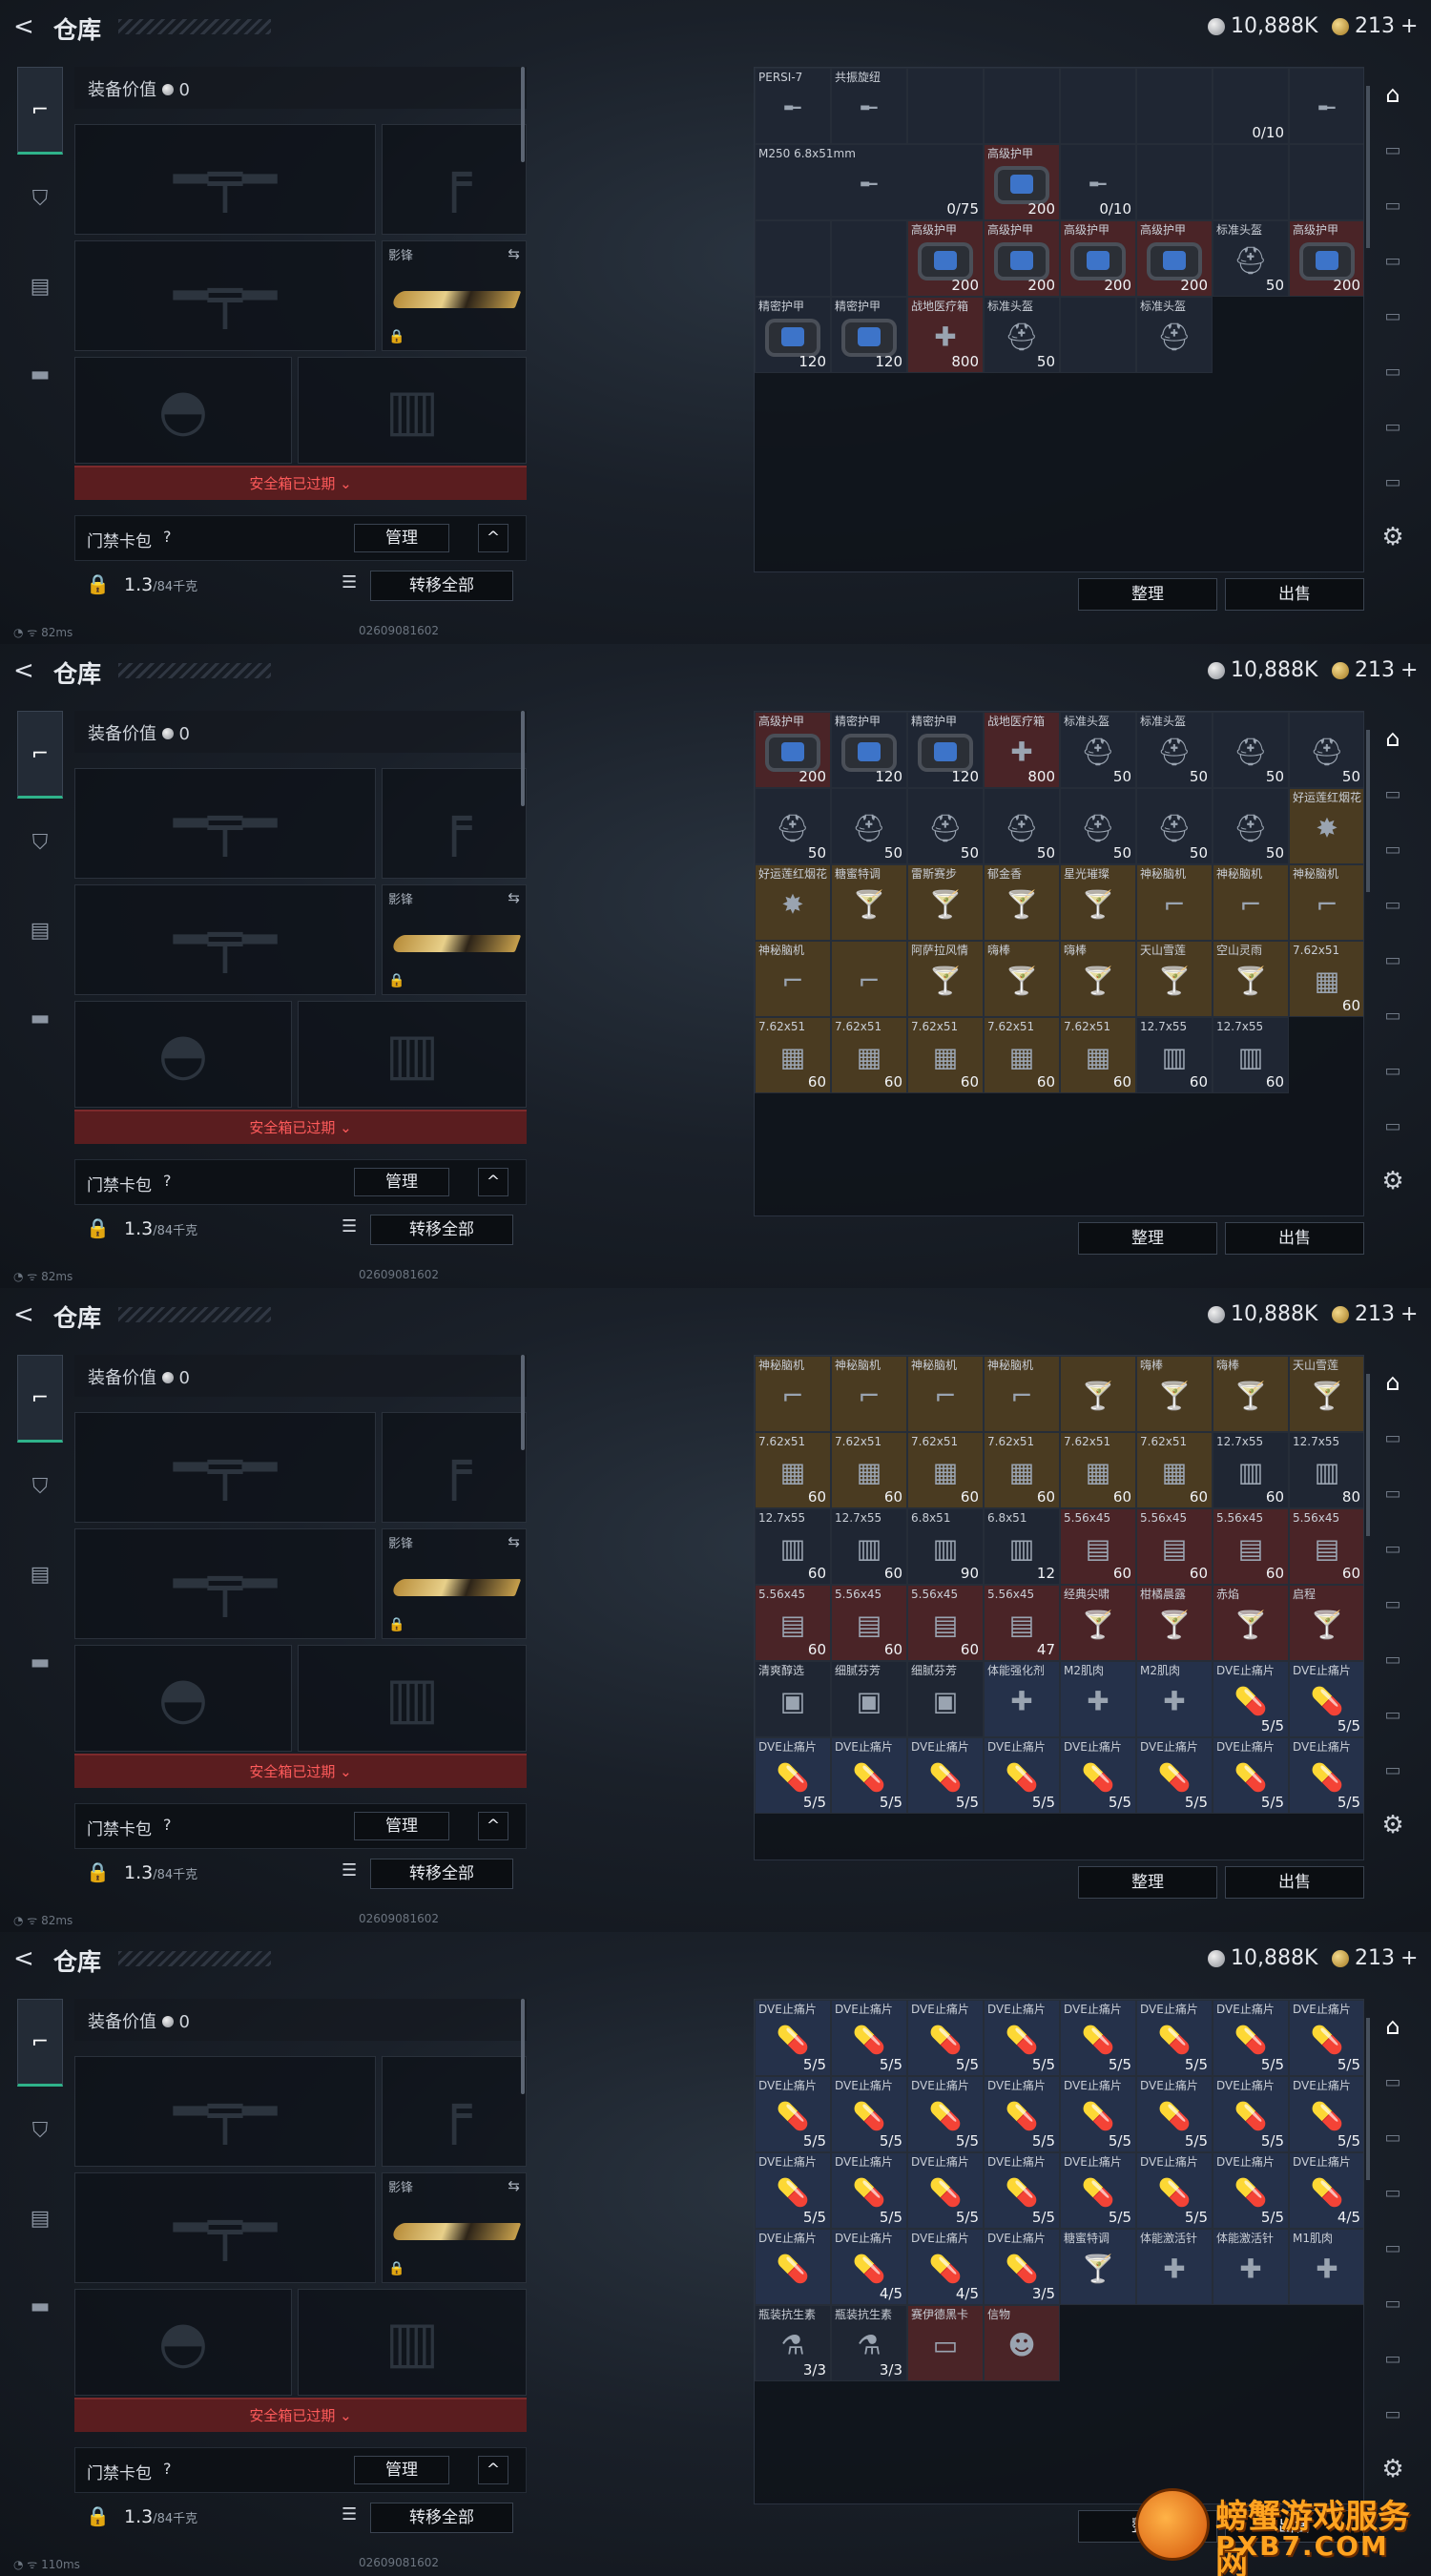  I want to click on stash-item: ▣ 细腻芬芳, so click(869, 1699).